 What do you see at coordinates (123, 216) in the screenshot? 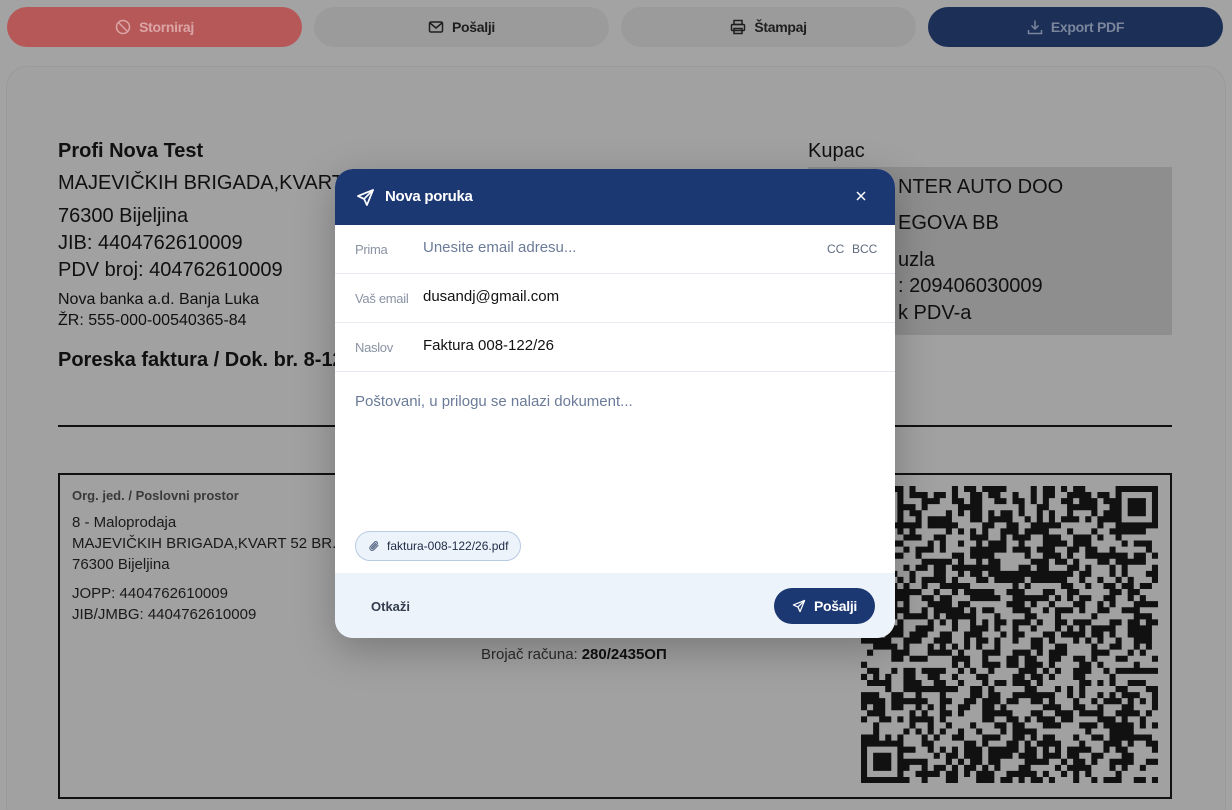
I see `seller-city: 76300 Bijeljina` at bounding box center [123, 216].